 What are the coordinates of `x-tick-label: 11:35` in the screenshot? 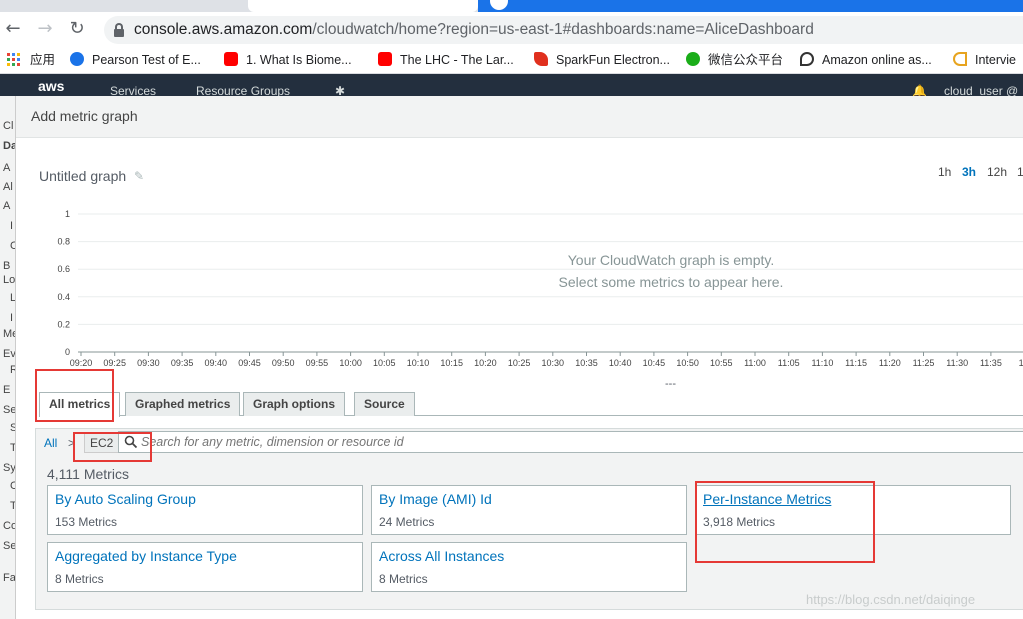 It's located at (991, 363).